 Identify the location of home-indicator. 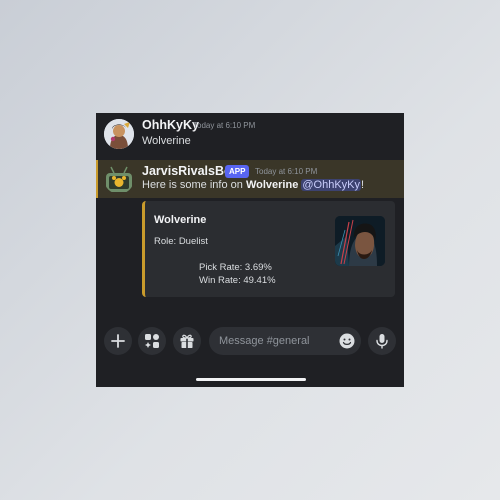
(251, 379).